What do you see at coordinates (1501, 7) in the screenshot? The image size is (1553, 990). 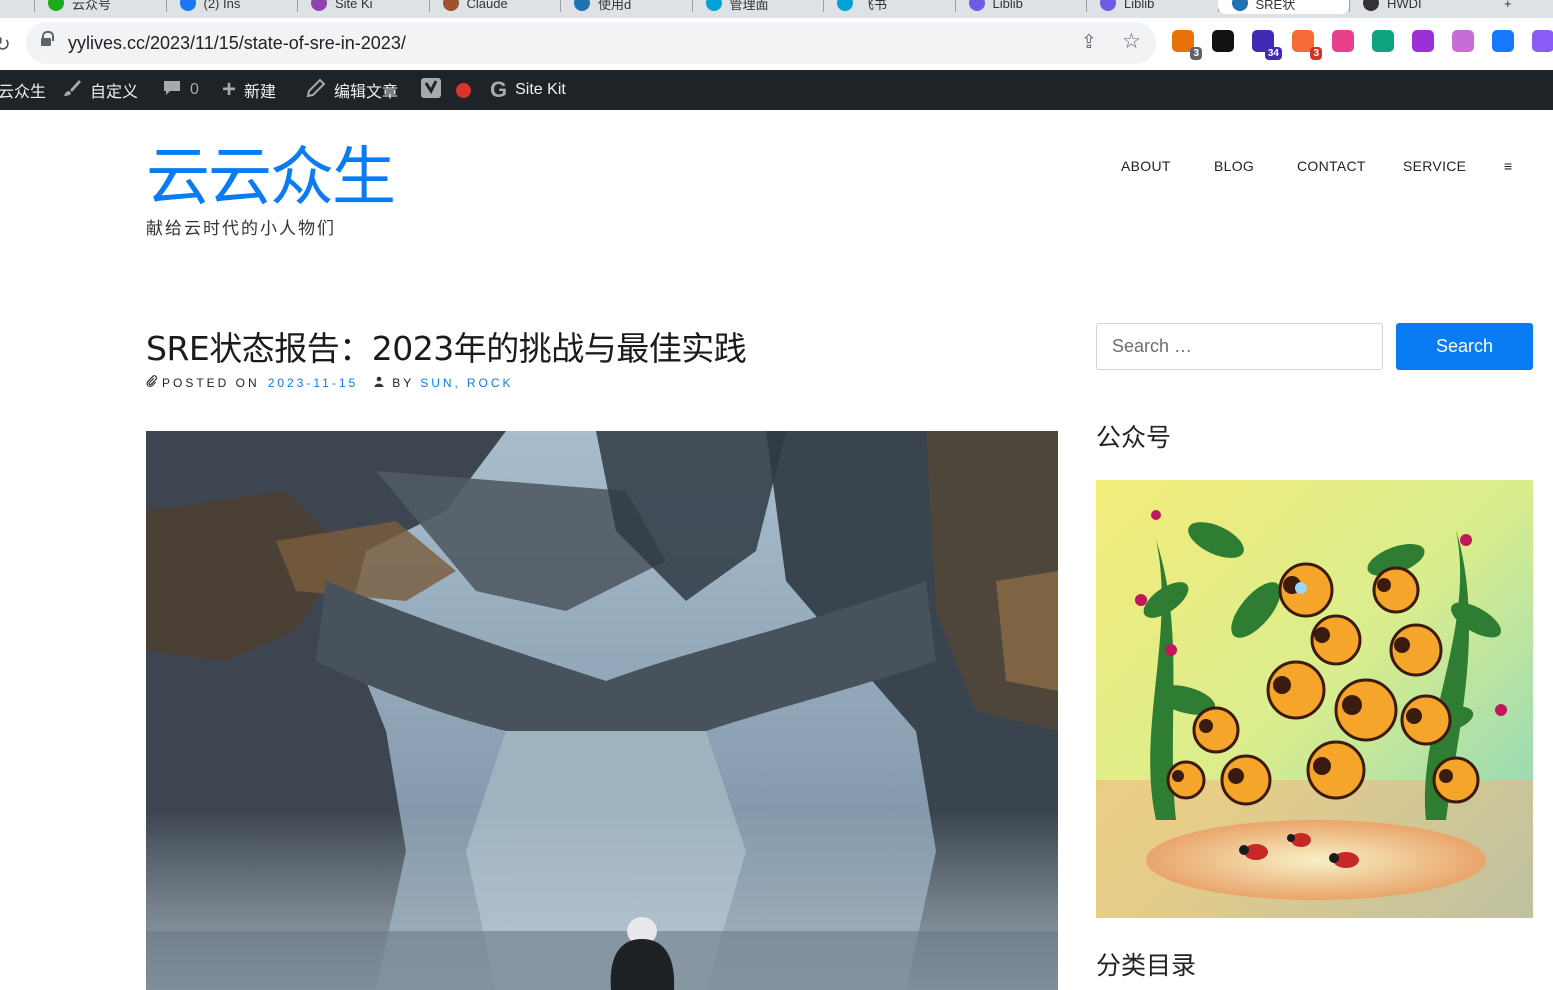 I see `new-tab-icon: +` at bounding box center [1501, 7].